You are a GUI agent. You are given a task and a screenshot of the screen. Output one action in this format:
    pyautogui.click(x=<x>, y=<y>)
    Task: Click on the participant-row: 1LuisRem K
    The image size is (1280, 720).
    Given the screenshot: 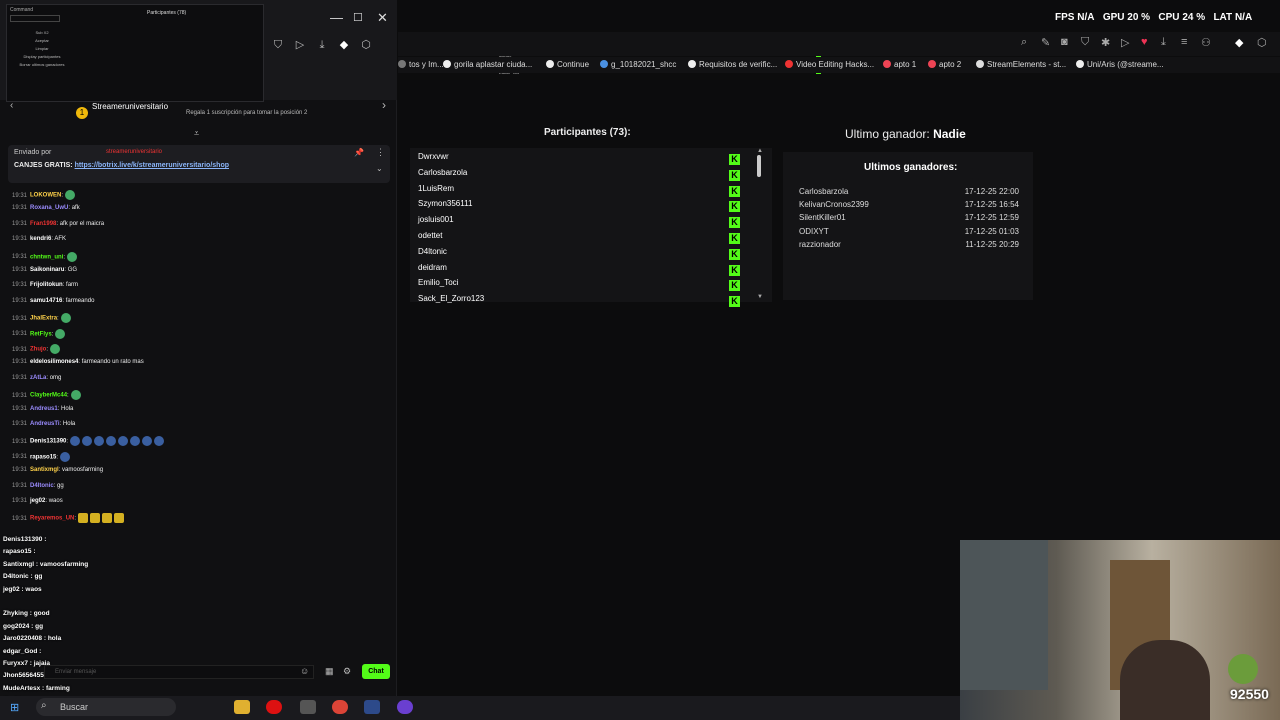 What is the action you would take?
    pyautogui.click(x=579, y=191)
    